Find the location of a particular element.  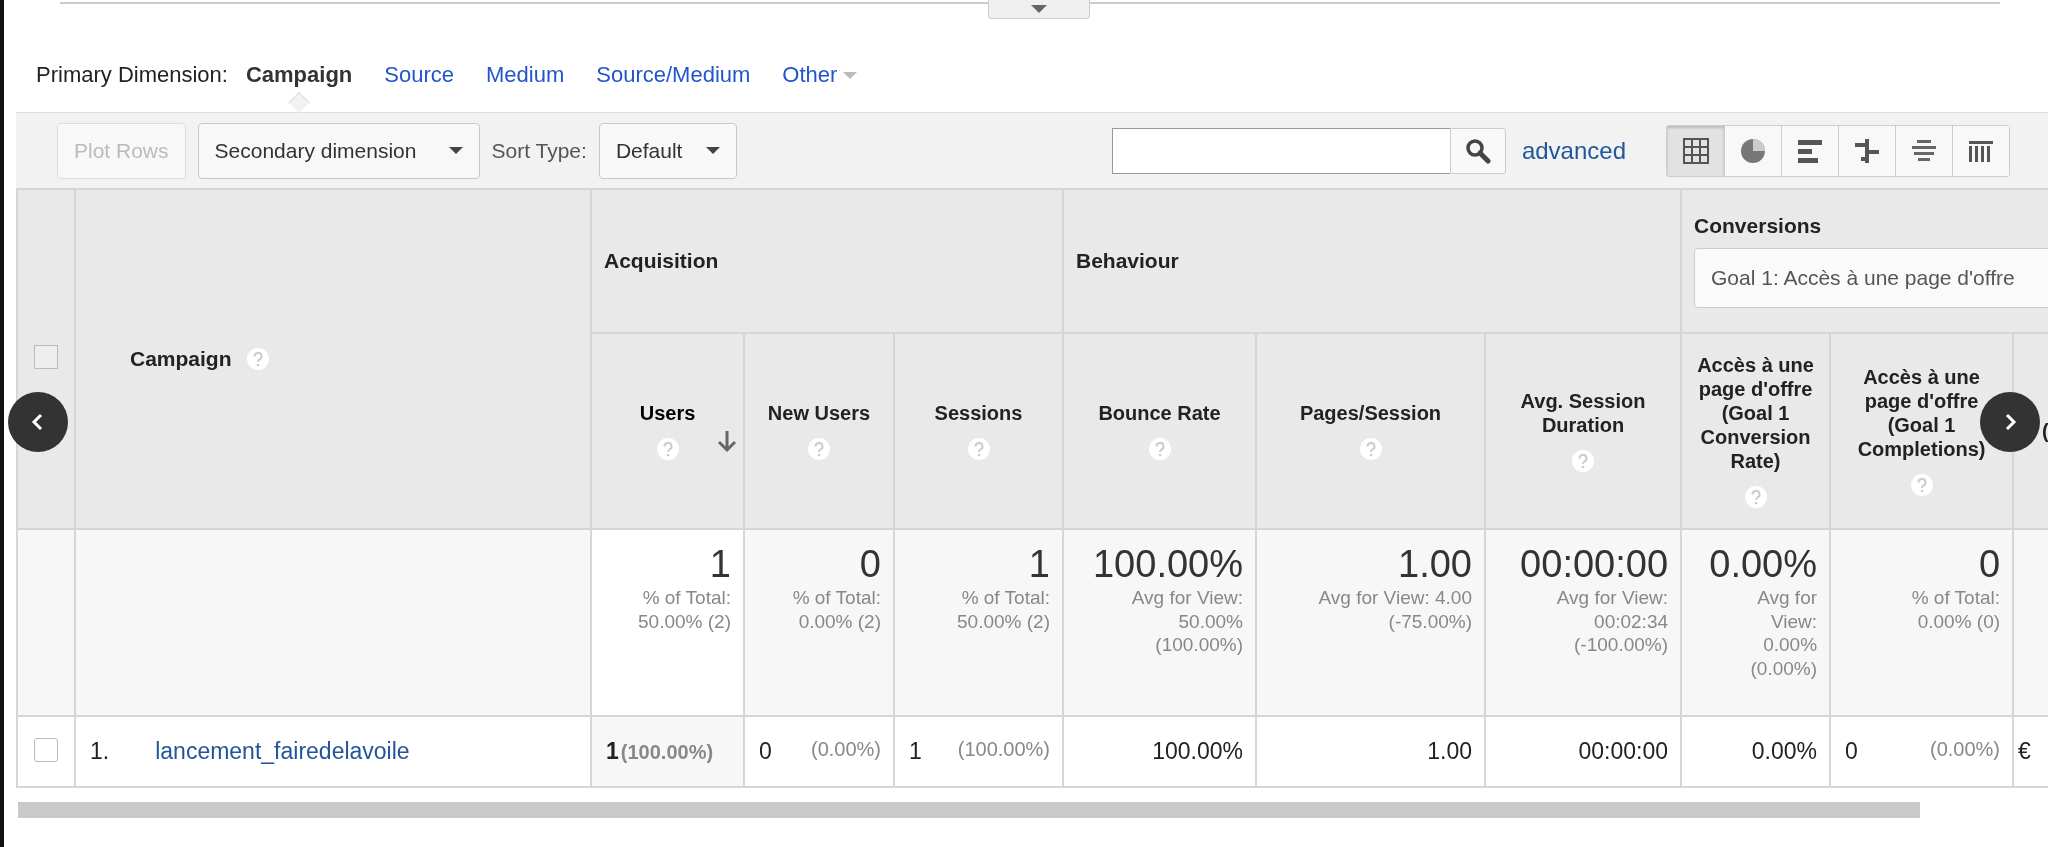

goal-dropdown: Goal 1: Accès à une page d'offre is located at coordinates (1871, 278).